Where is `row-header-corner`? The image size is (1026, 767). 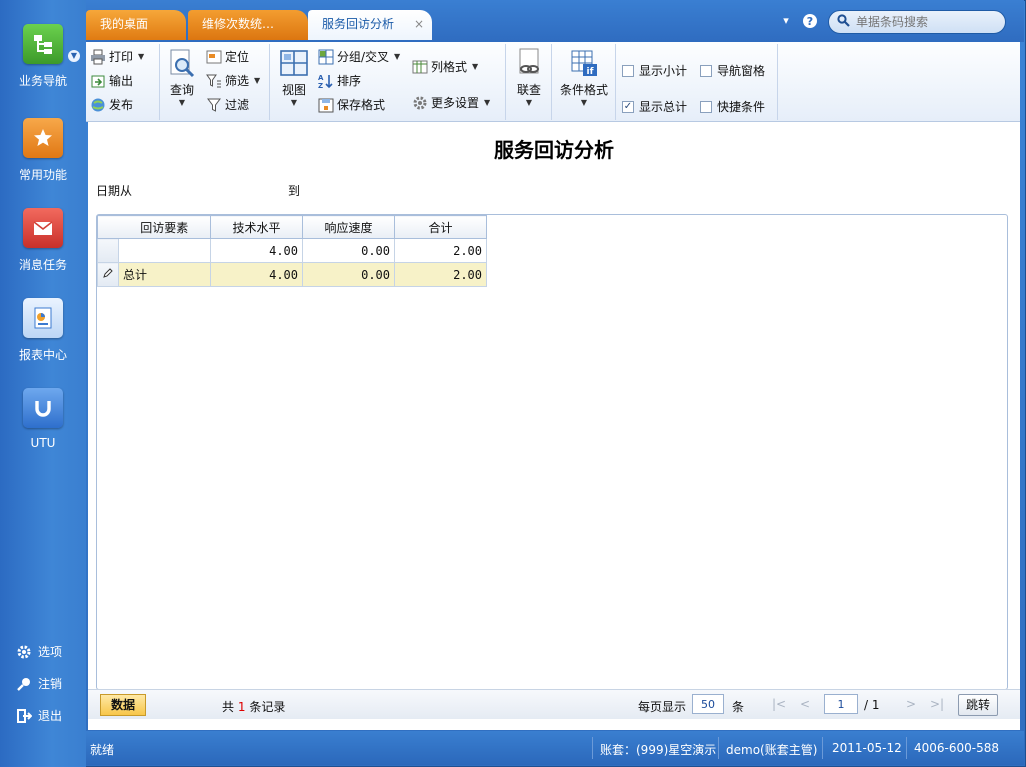
row-header-corner is located at coordinates (108, 227).